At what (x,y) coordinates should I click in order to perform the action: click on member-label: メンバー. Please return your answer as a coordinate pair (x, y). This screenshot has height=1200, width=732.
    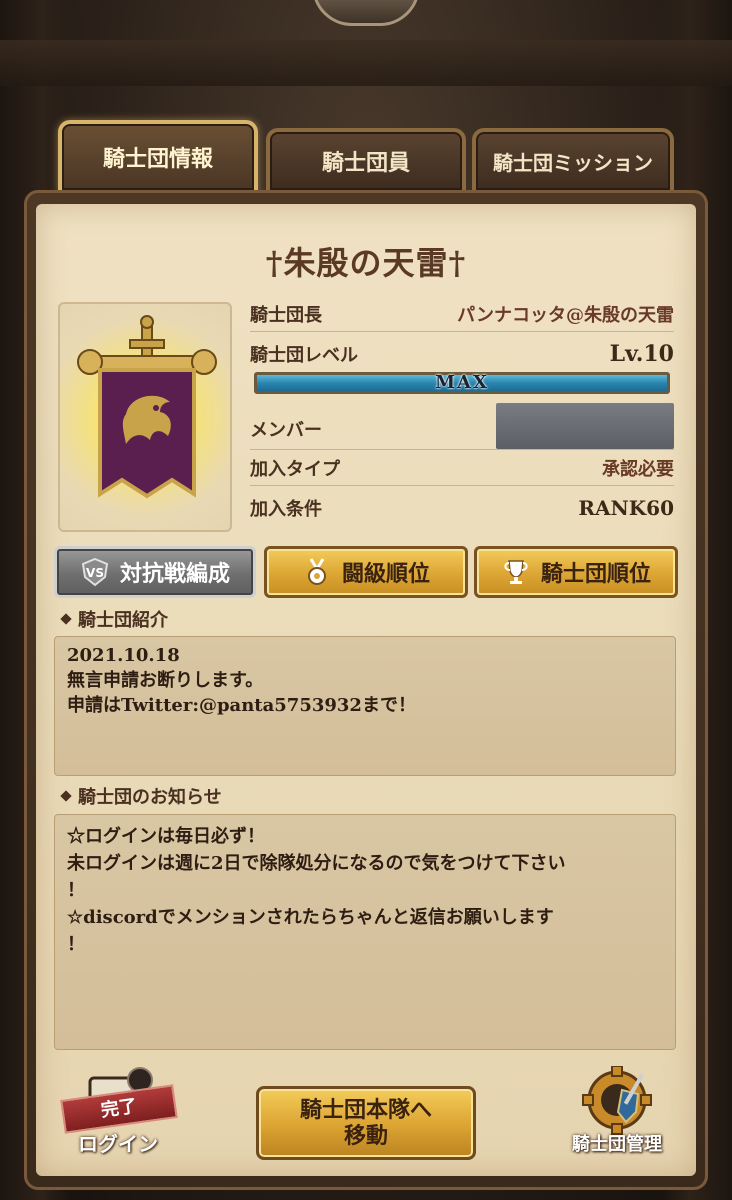
    Looking at the image, I should click on (286, 430).